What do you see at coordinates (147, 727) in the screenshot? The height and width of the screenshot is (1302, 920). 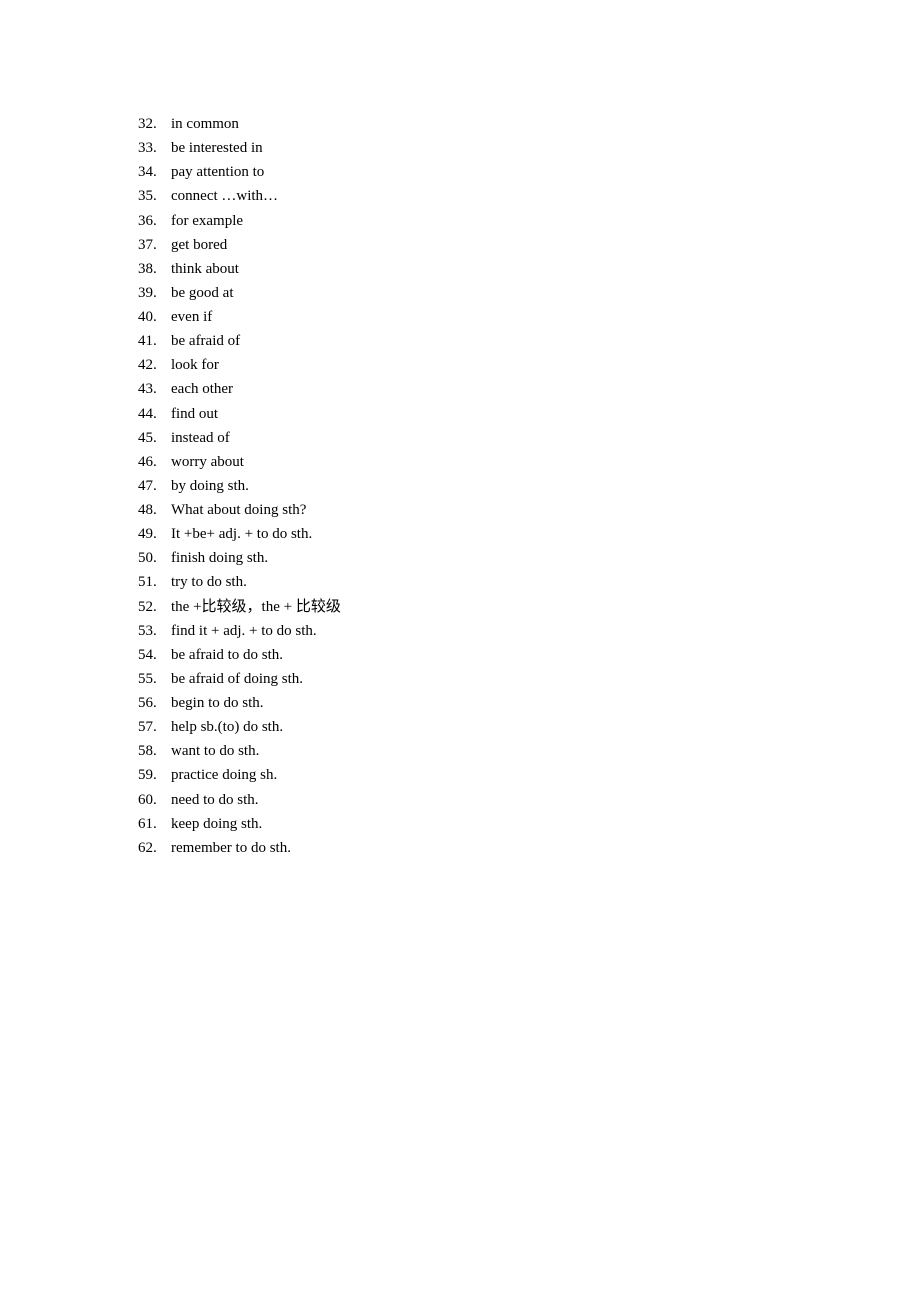 I see `item-number: 57.` at bounding box center [147, 727].